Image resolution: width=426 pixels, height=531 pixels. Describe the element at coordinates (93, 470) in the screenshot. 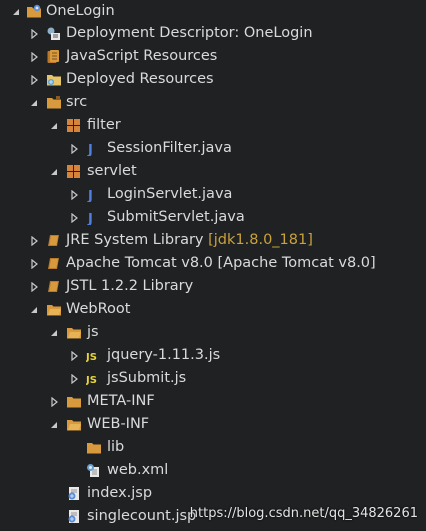

I see `xml-file-icon` at that location.